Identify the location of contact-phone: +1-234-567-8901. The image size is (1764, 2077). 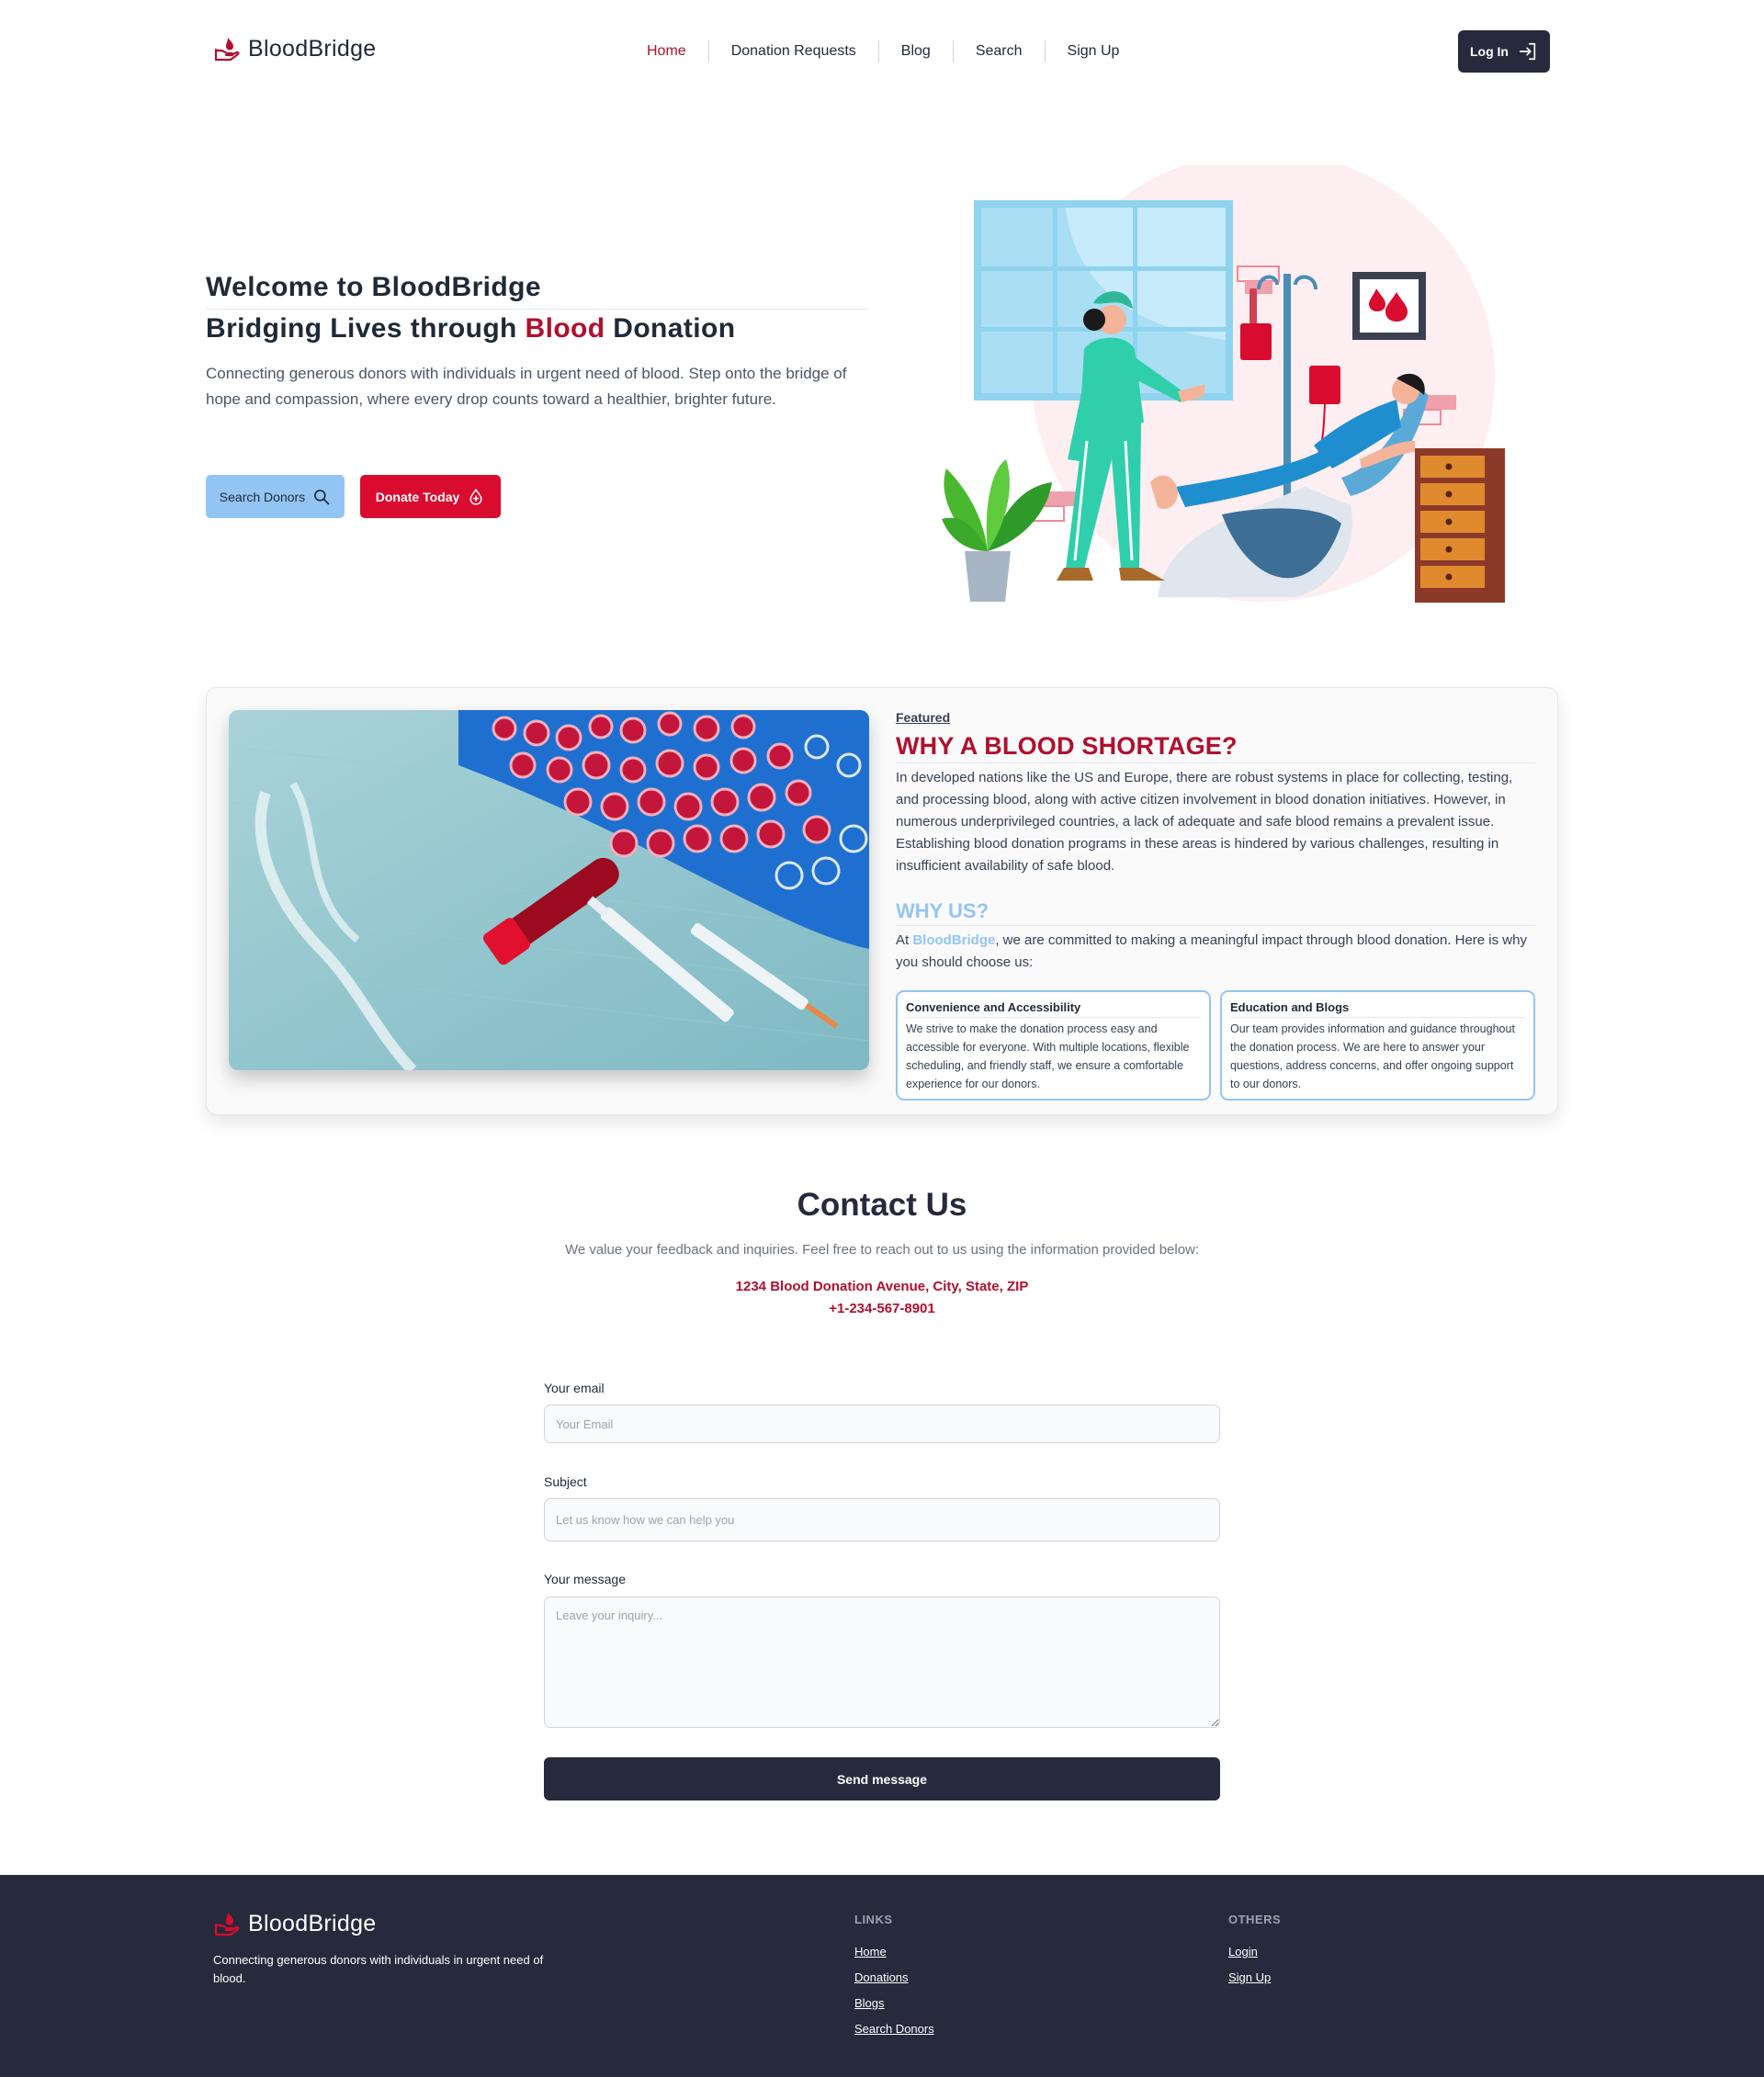
(882, 1308).